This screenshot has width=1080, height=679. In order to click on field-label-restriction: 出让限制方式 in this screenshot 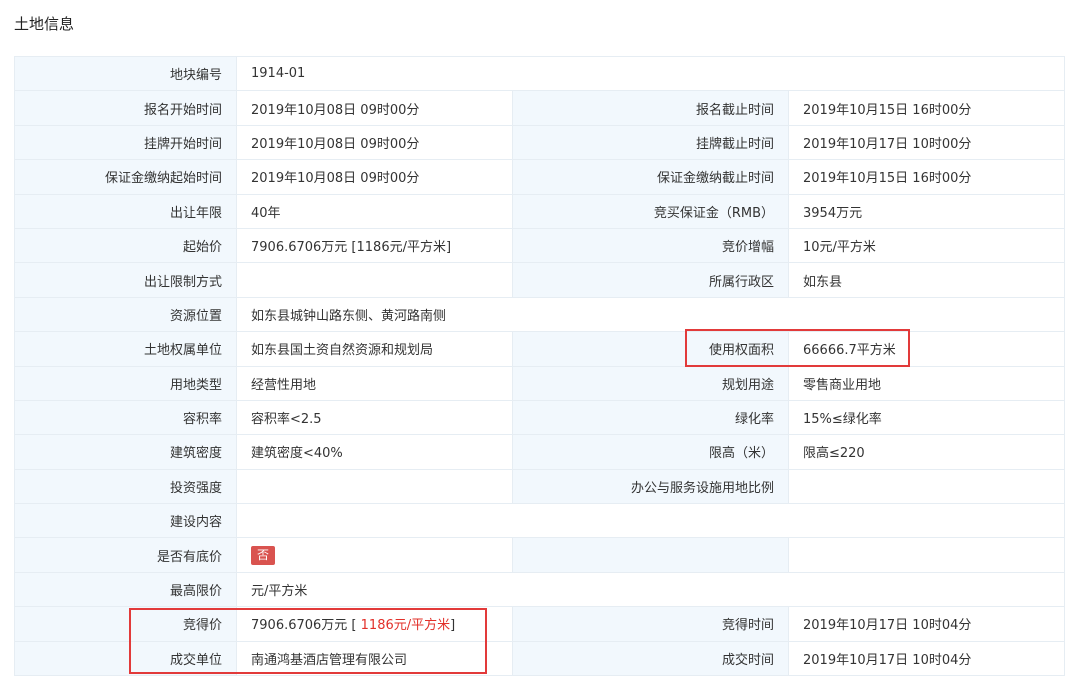, I will do `click(125, 280)`.